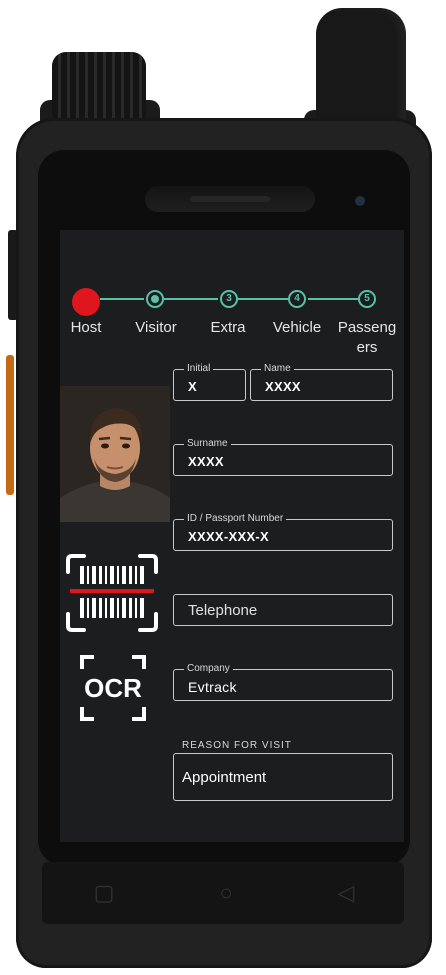 The image size is (446, 975). What do you see at coordinates (283, 386) in the screenshot?
I see `name-value: XXXX` at bounding box center [283, 386].